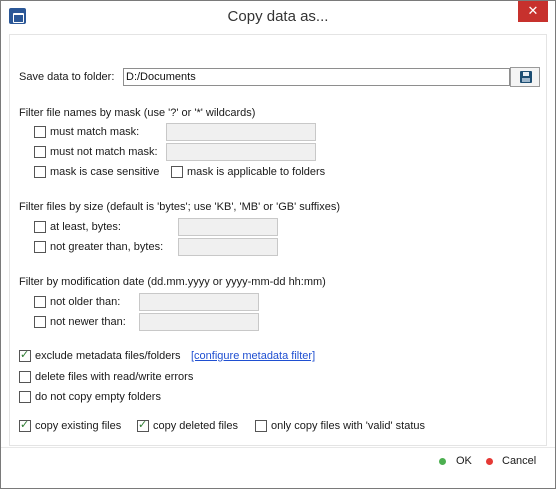  I want to click on not-greater-bytes-label: not greater than, bytes:, so click(107, 247).